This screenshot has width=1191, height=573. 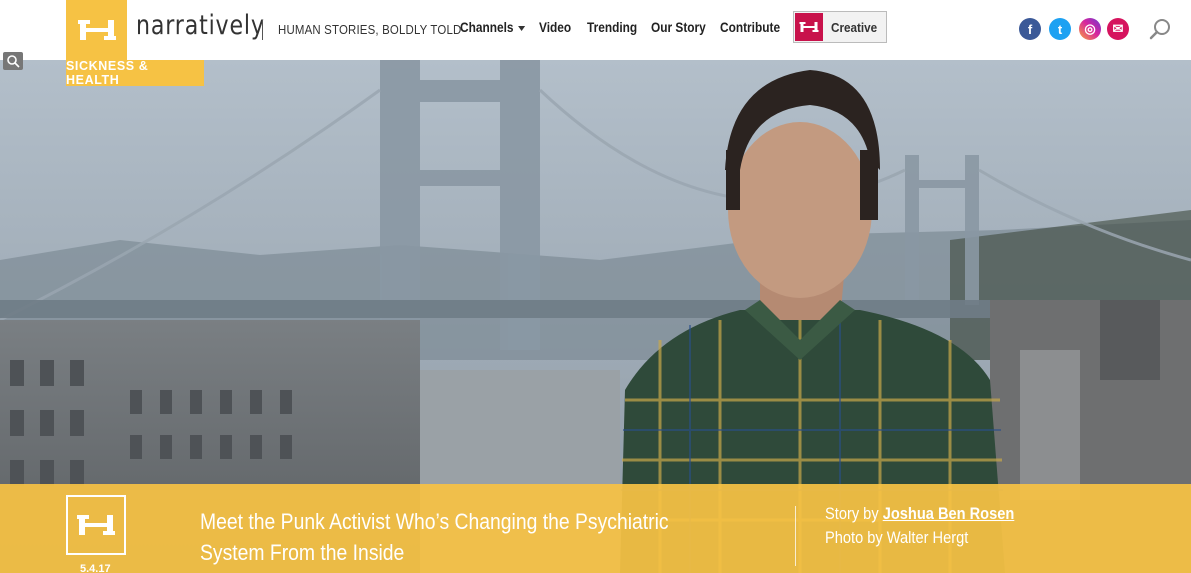 What do you see at coordinates (949, 513) in the screenshot?
I see `author-link: Joshua Ben Rosen` at bounding box center [949, 513].